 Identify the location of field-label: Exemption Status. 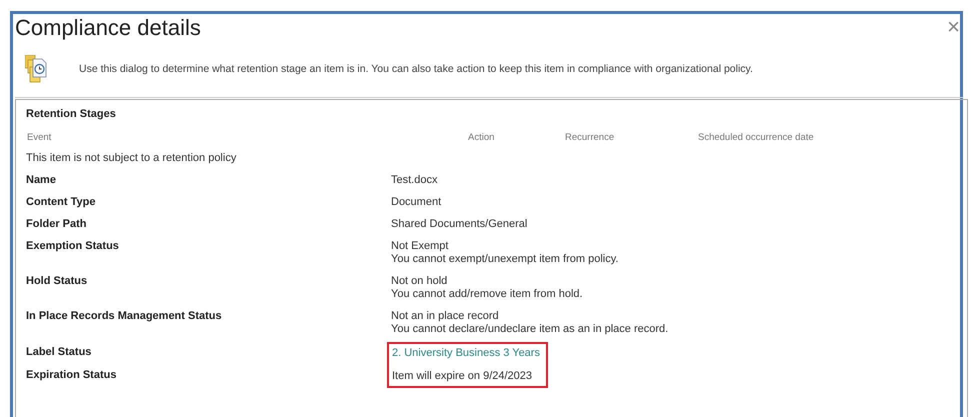
(73, 247).